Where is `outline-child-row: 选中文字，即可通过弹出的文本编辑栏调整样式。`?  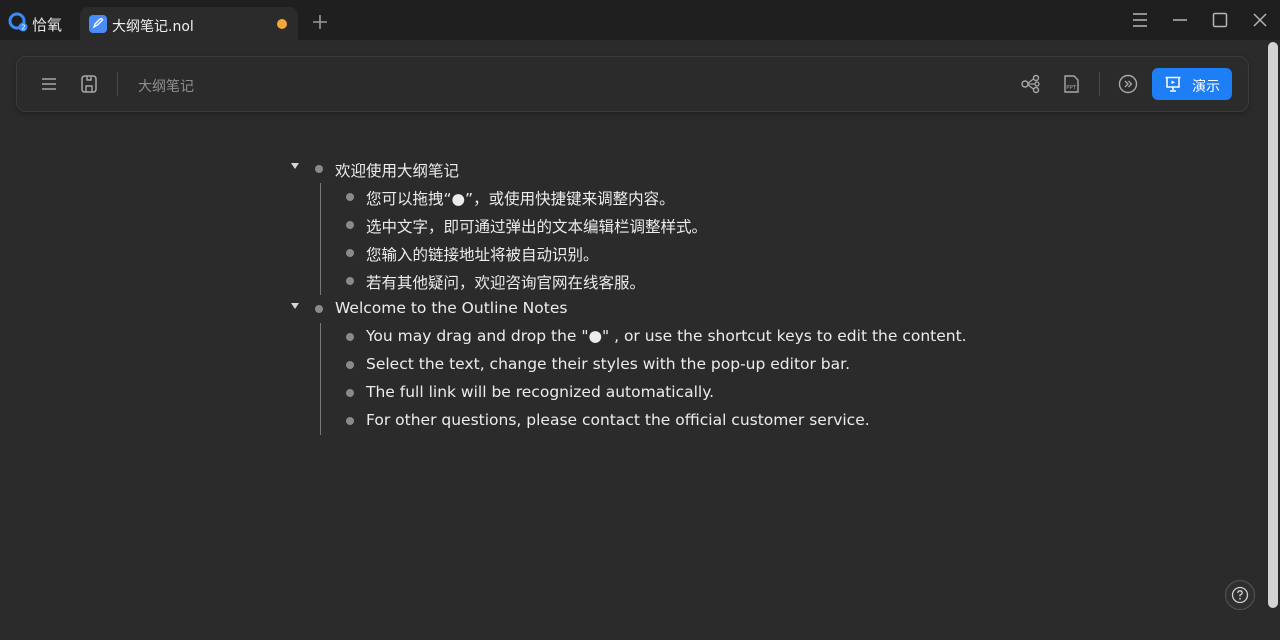
outline-child-row: 选中文字，即可通过弹出的文本编辑栏调整样式。 is located at coordinates (703, 225).